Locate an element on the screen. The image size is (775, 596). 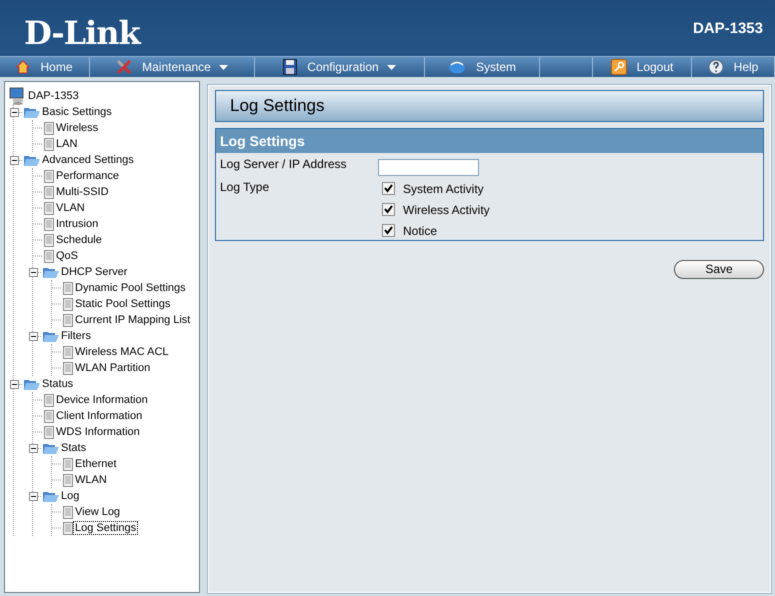
tree-item: LAN is located at coordinates (66, 144).